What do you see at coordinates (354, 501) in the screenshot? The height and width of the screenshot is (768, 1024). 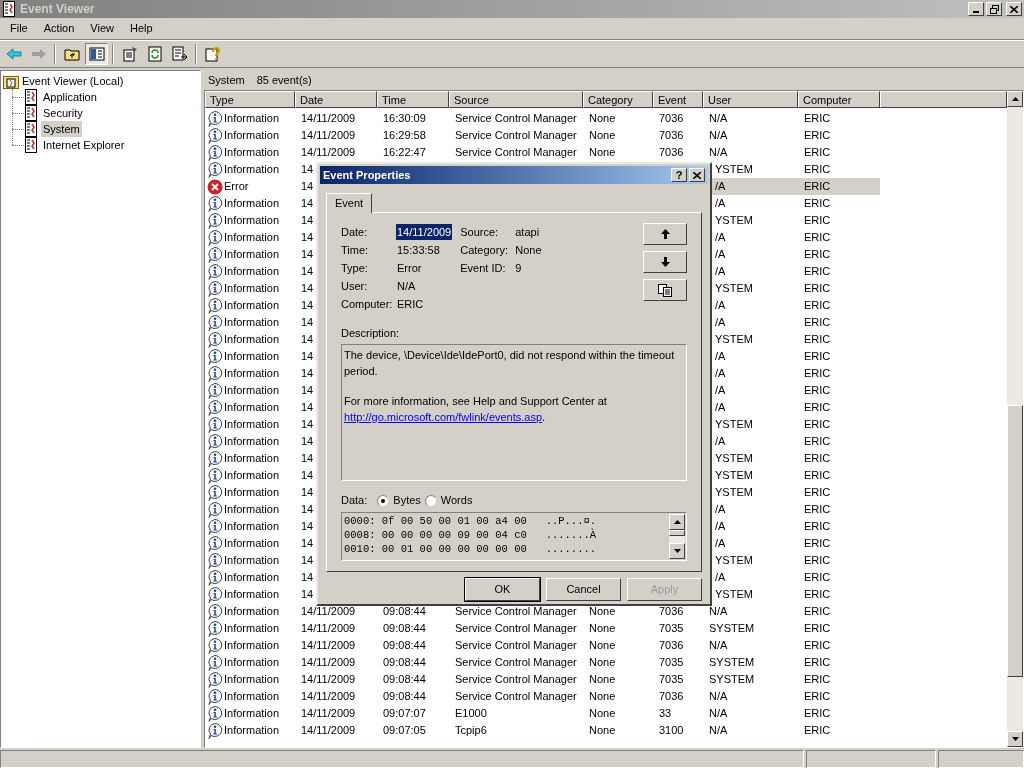 I see `data-label: Data:` at bounding box center [354, 501].